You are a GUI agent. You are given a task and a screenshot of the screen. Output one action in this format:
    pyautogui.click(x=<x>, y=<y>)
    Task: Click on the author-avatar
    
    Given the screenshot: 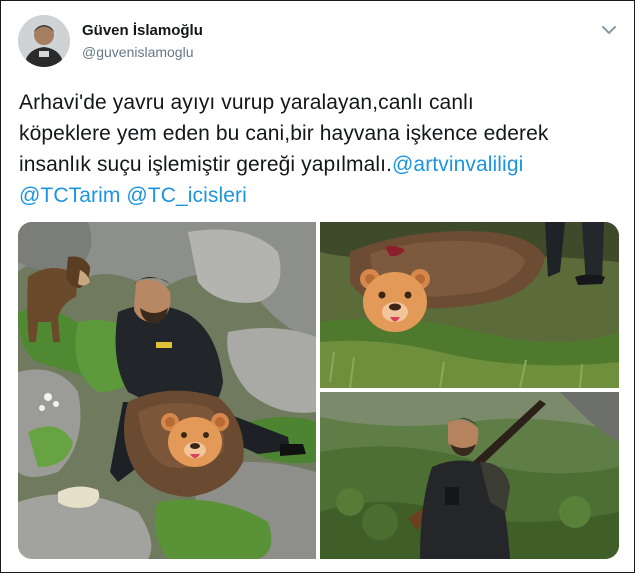 What is the action you would take?
    pyautogui.click(x=44, y=41)
    